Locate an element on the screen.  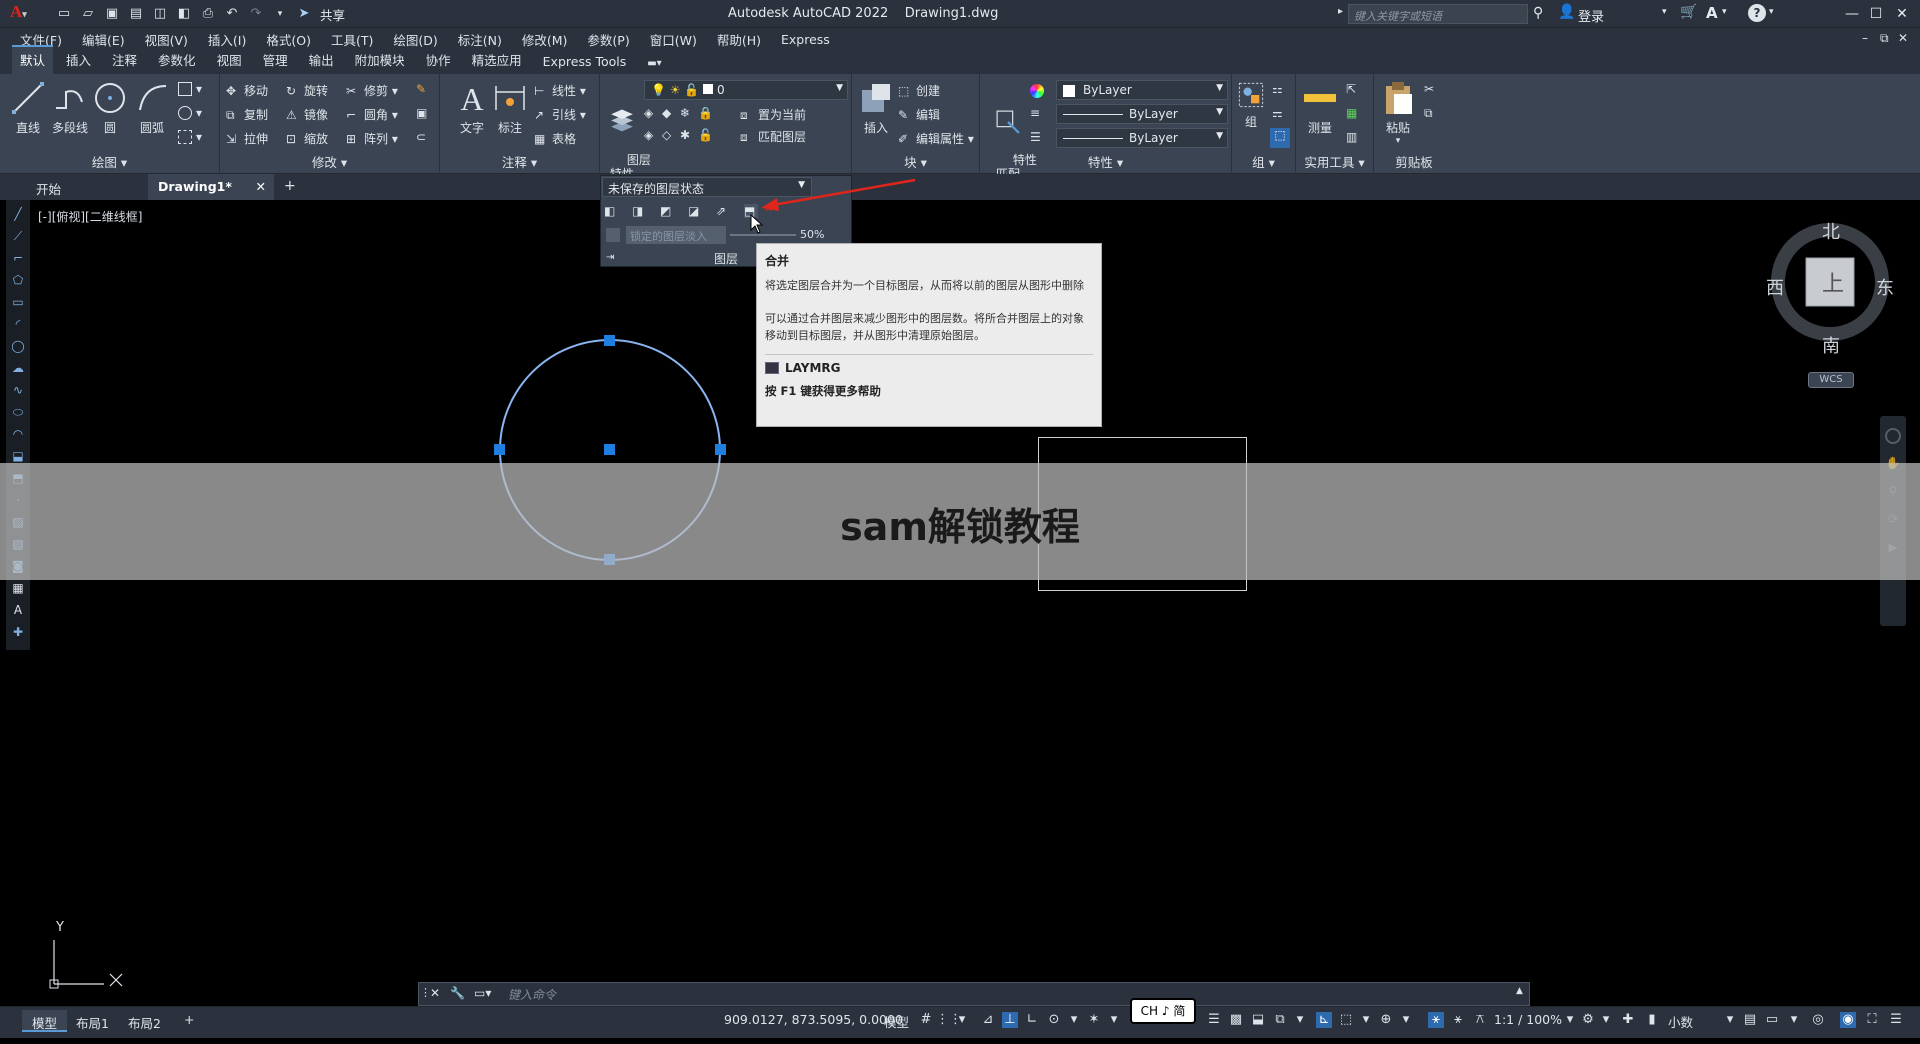
lineweight-dropdown: ByLayer ▼ is located at coordinates (1142, 138).